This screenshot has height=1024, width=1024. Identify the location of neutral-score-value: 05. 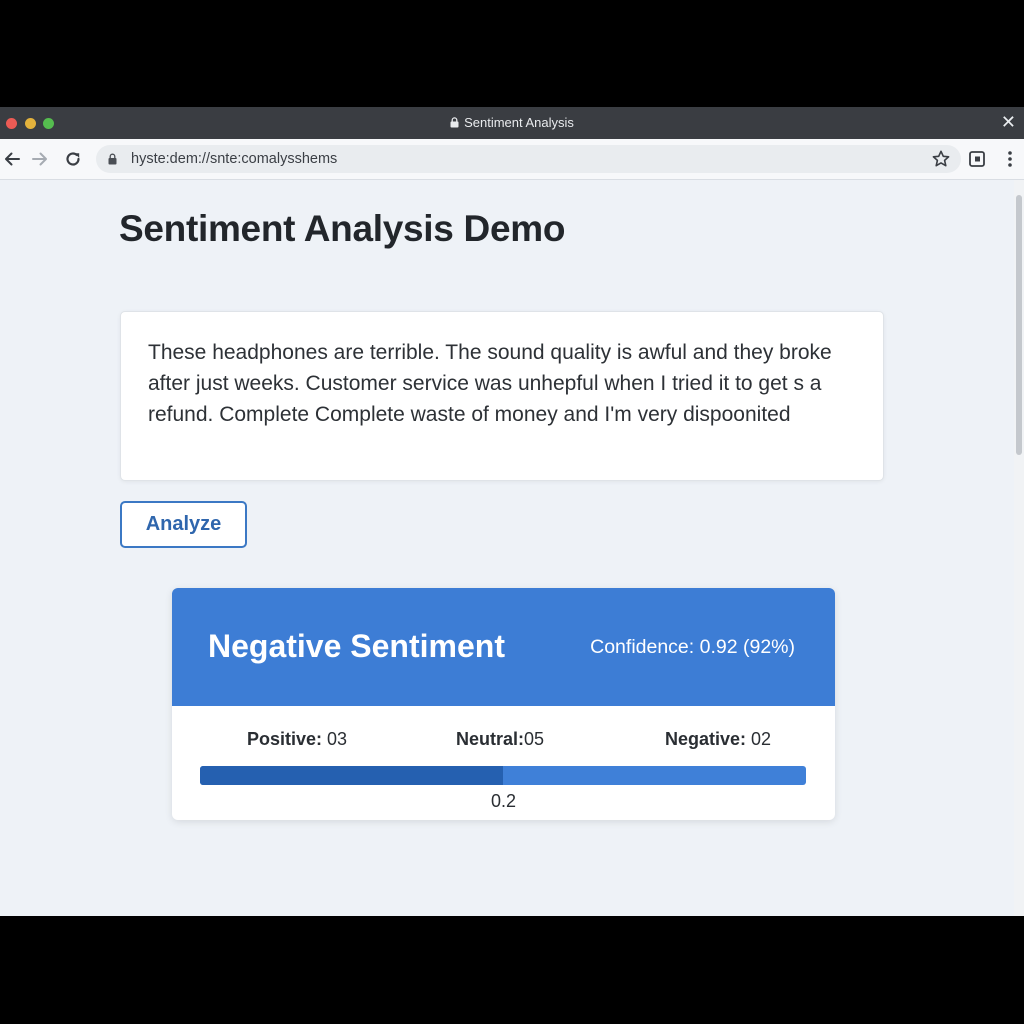
(534, 739).